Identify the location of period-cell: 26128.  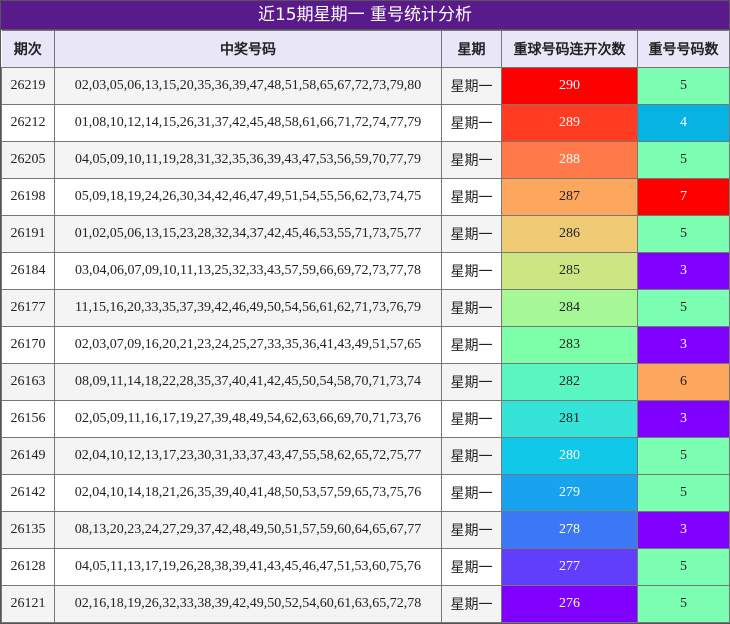
(28, 567).